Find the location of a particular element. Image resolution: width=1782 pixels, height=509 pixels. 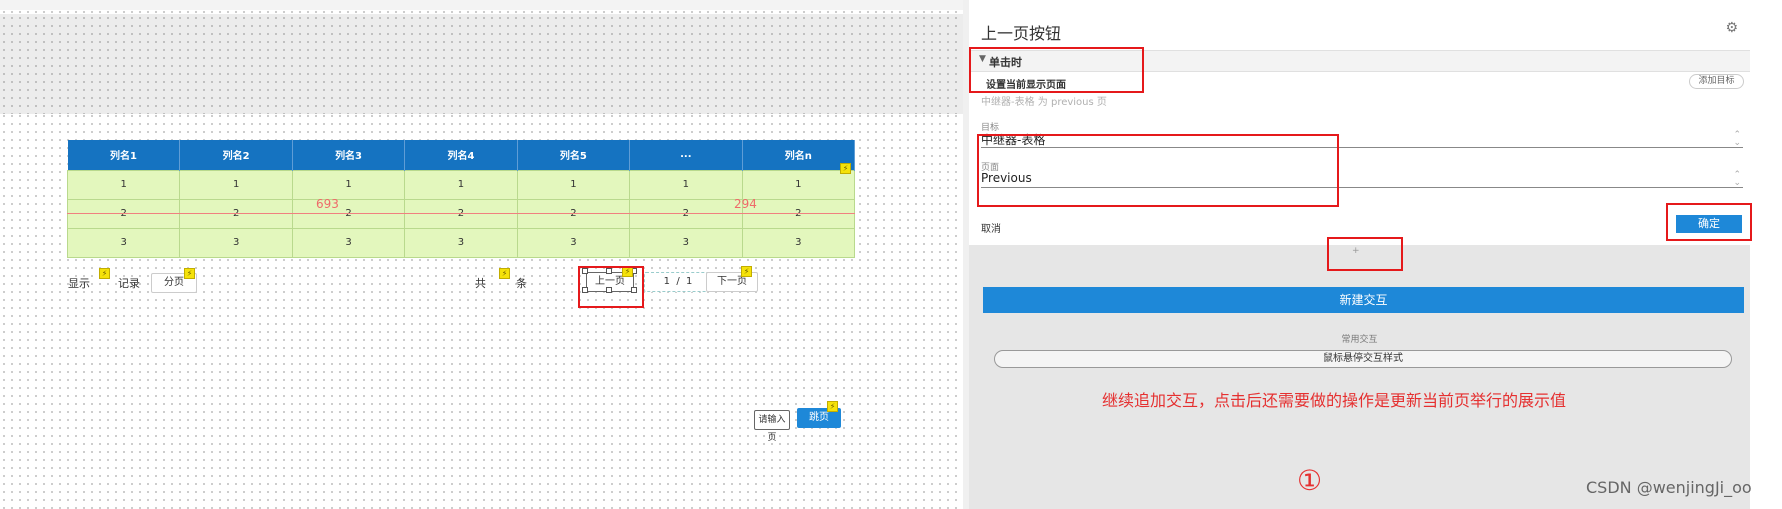

distance-label: 294 is located at coordinates (745, 204).